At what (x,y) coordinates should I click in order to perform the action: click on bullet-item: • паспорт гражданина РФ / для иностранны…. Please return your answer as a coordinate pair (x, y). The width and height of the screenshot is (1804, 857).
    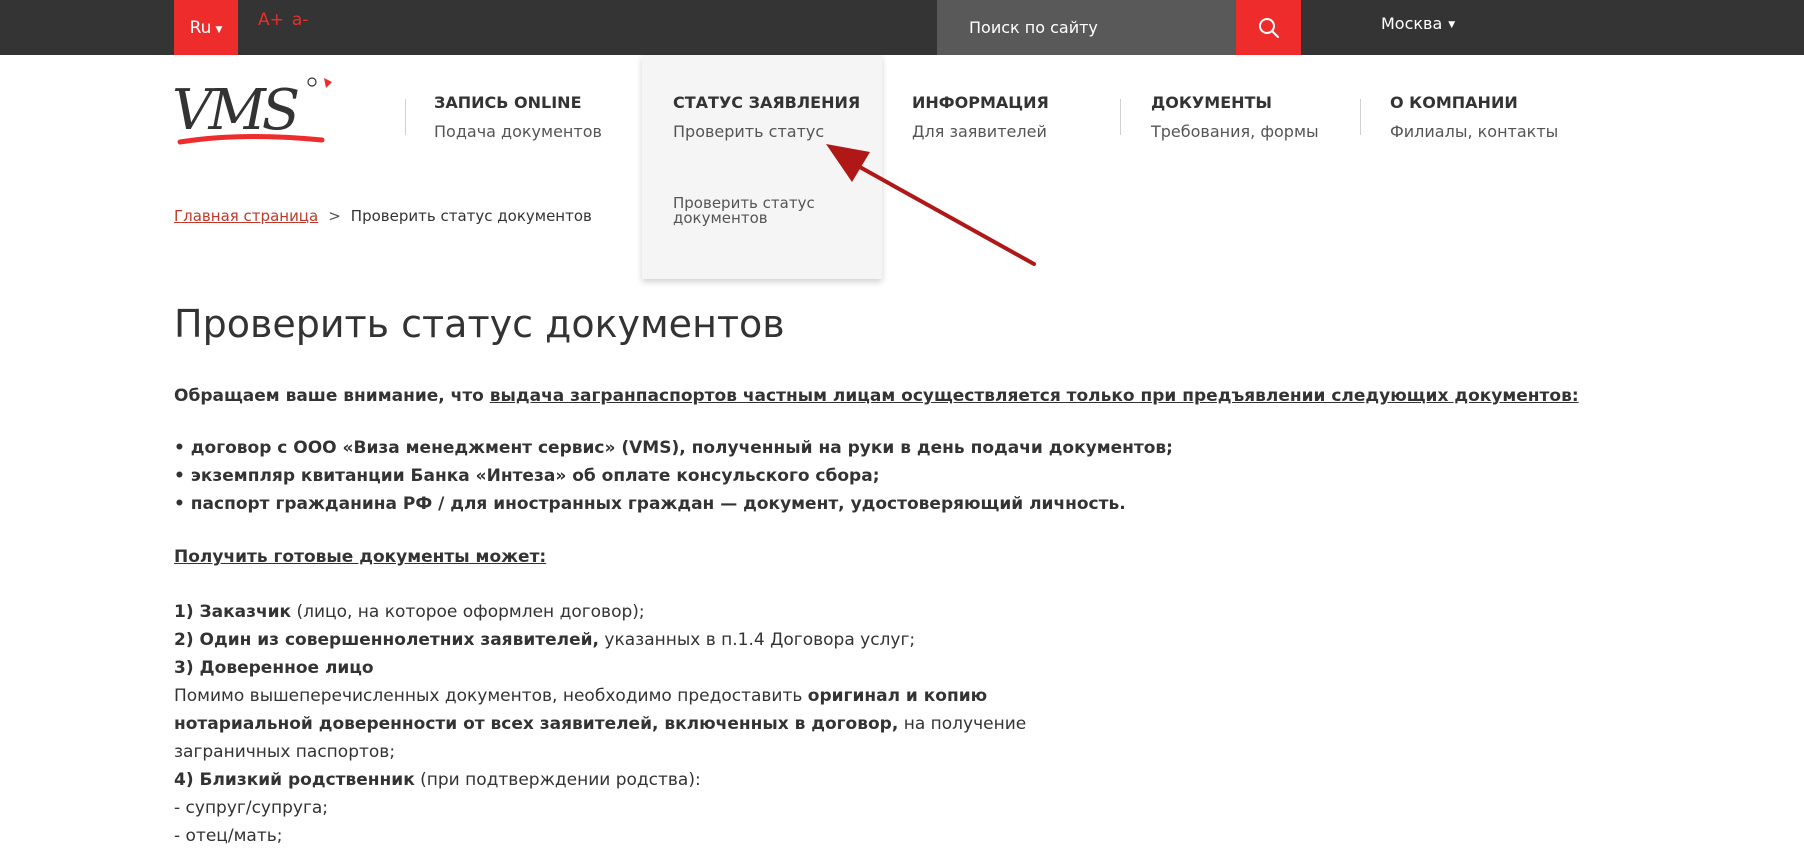
    Looking at the image, I should click on (650, 504).